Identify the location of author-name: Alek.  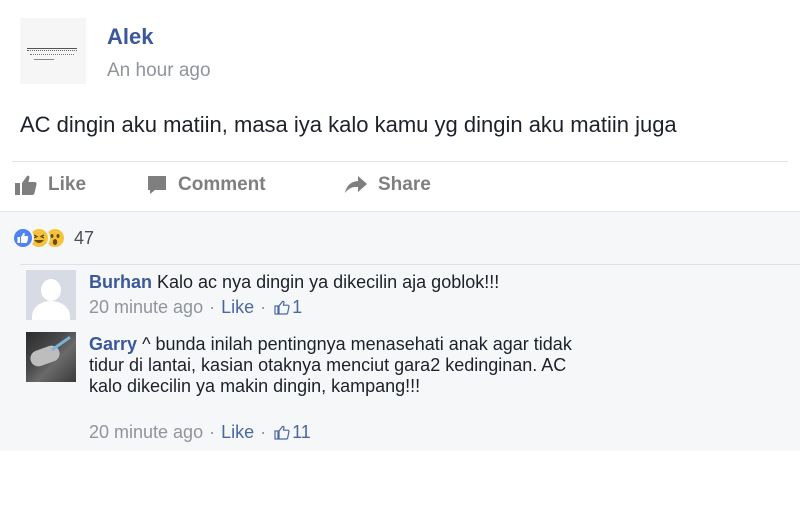
(130, 37).